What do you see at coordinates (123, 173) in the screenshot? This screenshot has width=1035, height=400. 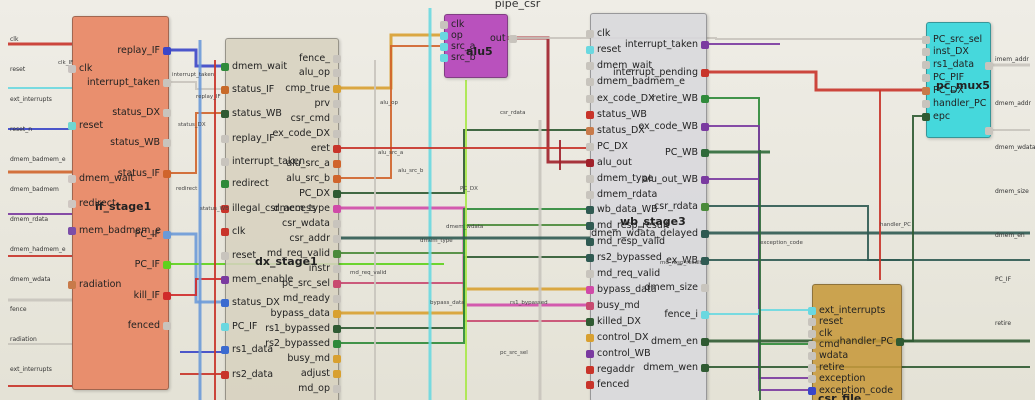 I see `port-out: status_IF` at bounding box center [123, 173].